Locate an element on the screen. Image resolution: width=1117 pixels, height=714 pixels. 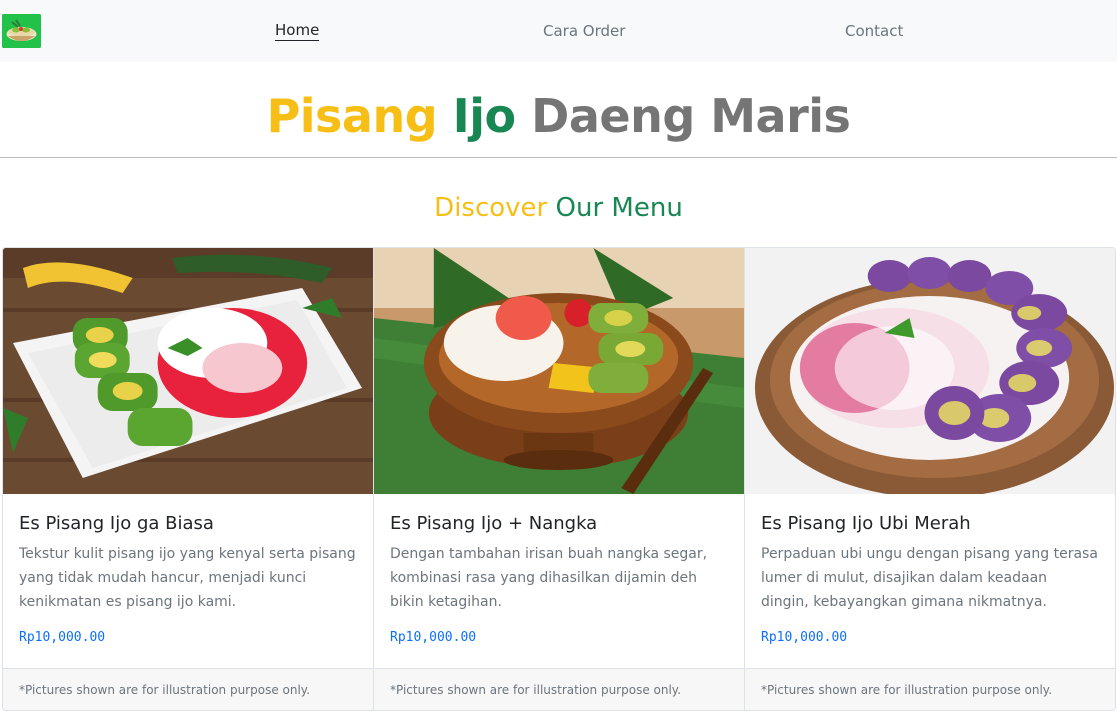
site-title-part-ijo: Ijo is located at coordinates (484, 116).